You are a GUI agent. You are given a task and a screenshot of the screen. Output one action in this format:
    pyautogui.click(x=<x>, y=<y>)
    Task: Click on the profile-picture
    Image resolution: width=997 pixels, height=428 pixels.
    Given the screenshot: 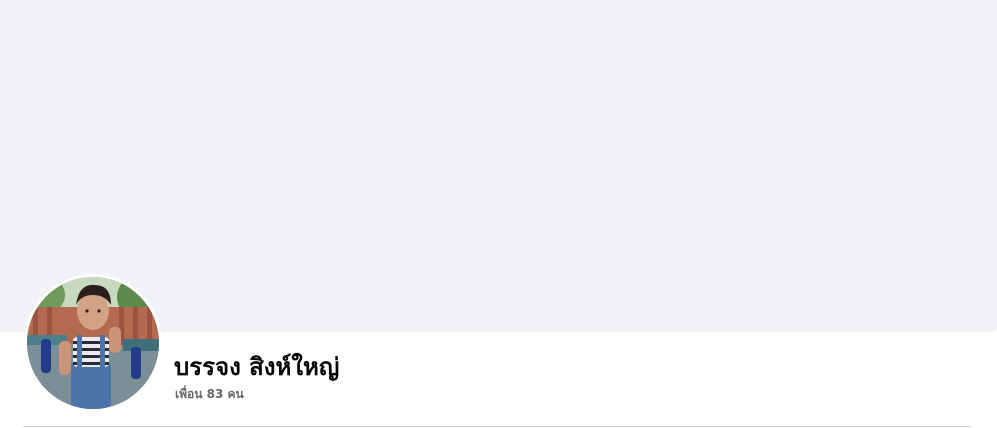 What is the action you would take?
    pyautogui.click(x=93, y=343)
    